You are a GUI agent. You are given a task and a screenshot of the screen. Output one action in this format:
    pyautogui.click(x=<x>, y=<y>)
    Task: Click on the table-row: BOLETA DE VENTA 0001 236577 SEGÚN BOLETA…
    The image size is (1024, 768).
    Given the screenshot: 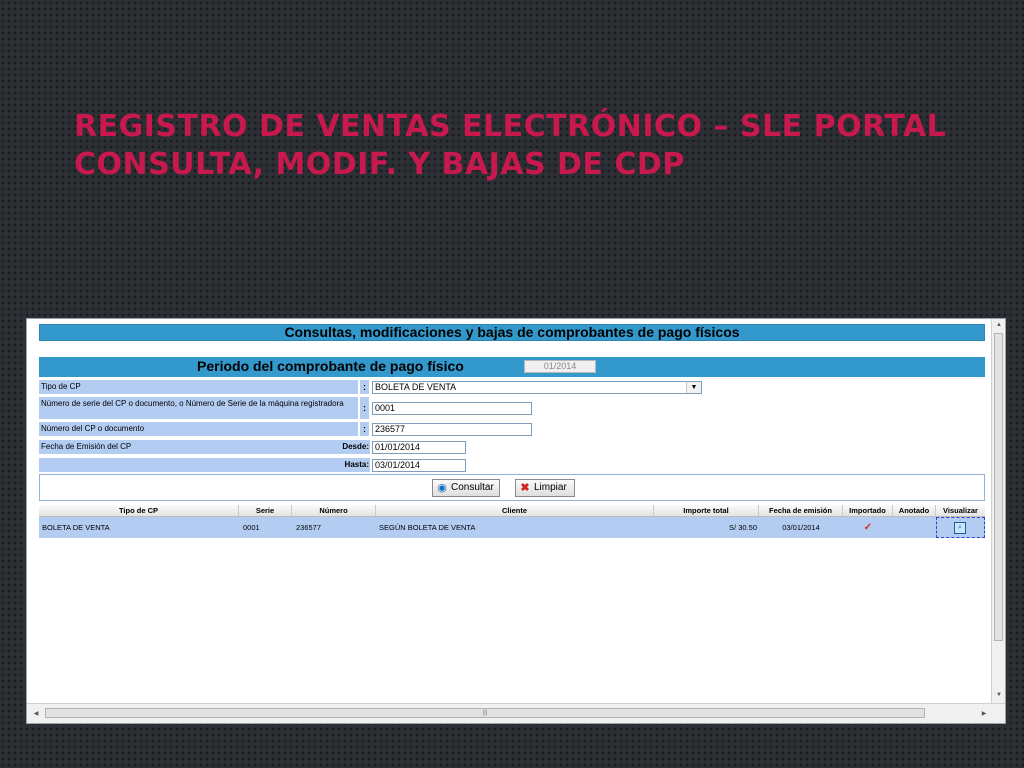 What is the action you would take?
    pyautogui.click(x=512, y=527)
    